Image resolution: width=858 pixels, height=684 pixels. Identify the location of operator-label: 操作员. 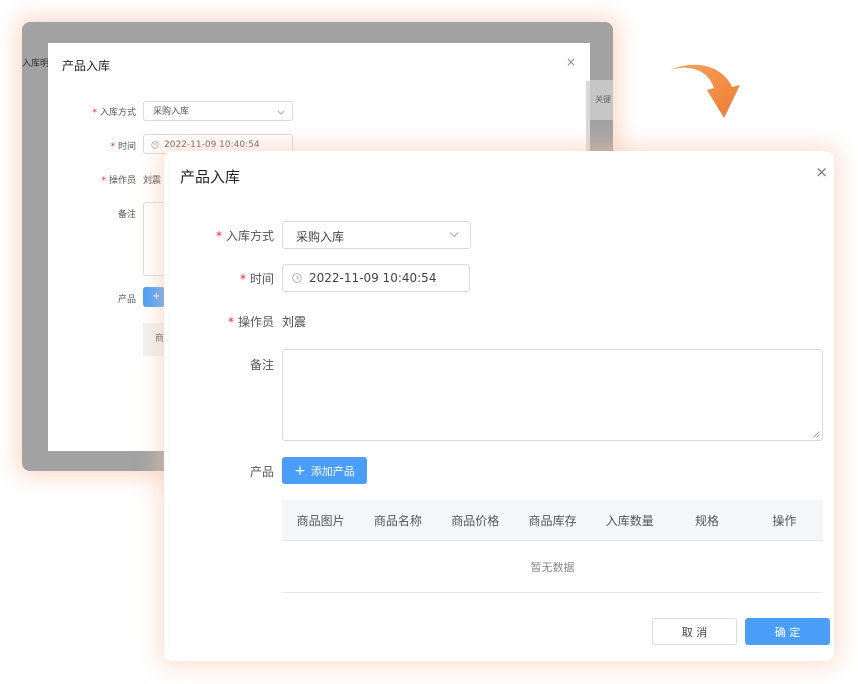
(229, 321).